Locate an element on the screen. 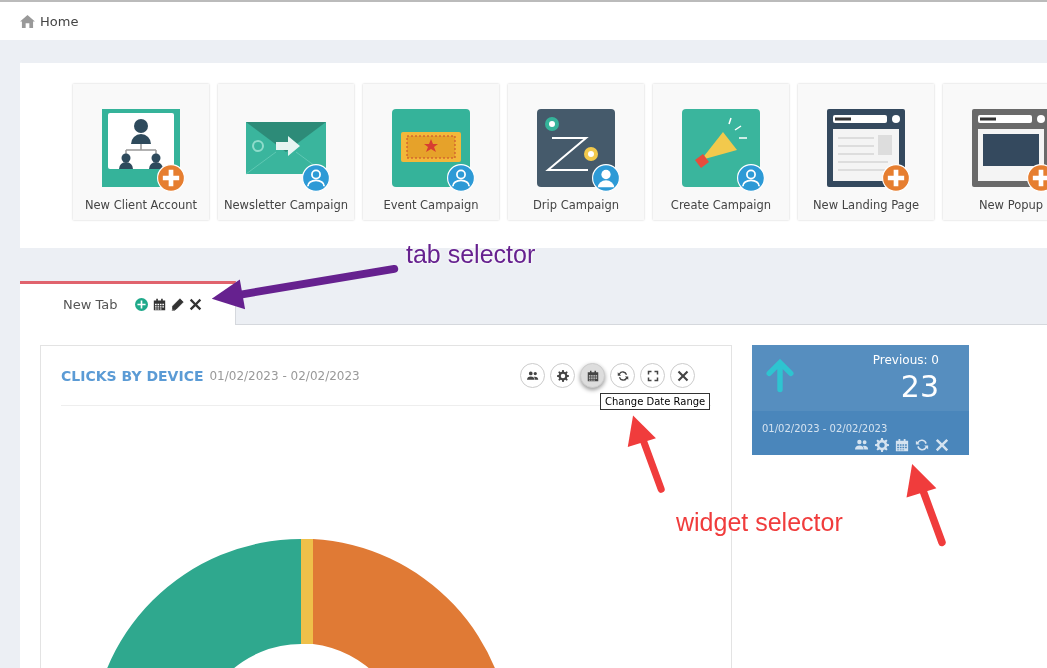  shortcut-tile: Newsletter Campaign is located at coordinates (286, 152).